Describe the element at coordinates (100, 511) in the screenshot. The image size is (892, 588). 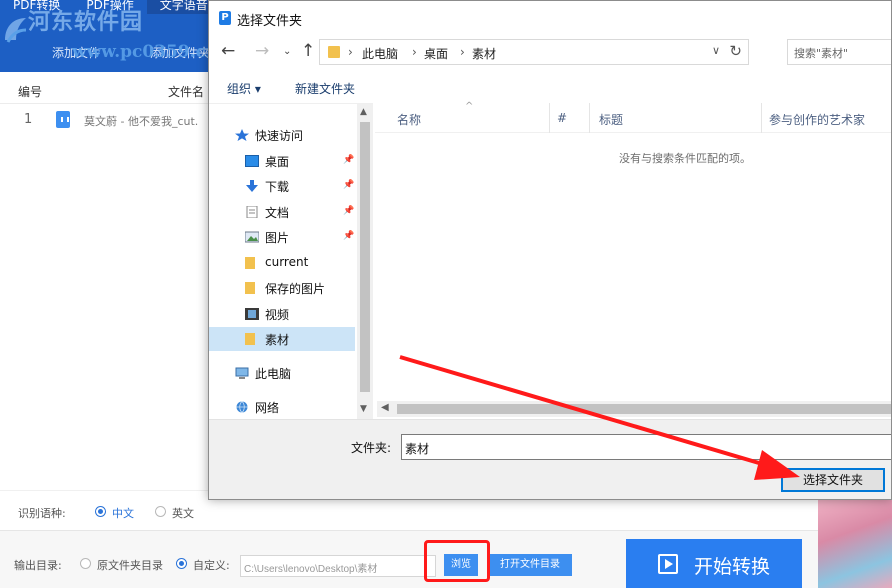
I see `radio-chinese` at that location.